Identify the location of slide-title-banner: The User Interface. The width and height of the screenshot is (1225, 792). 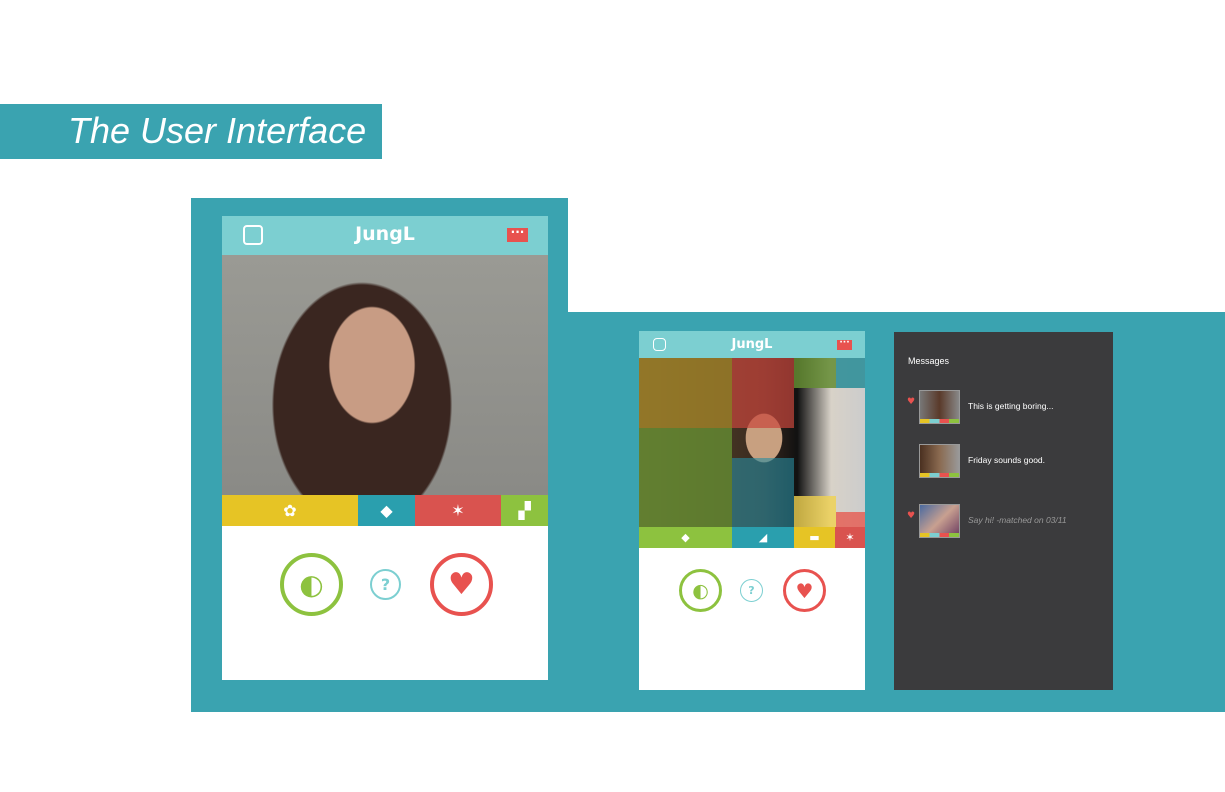
(191, 131).